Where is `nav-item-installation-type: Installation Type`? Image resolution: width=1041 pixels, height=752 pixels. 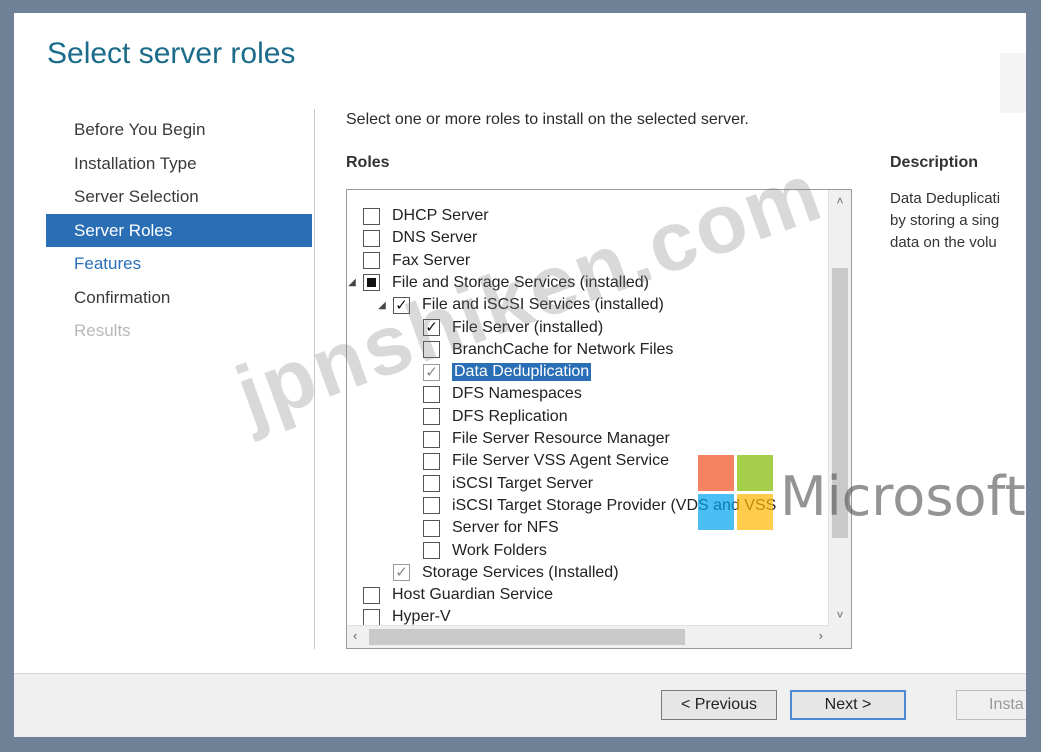
nav-item-installation-type: Installation Type is located at coordinates (179, 164).